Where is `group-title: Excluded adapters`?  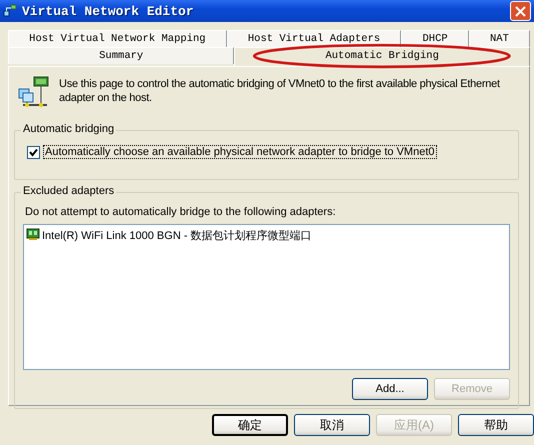
group-title: Excluded adapters is located at coordinates (68, 191).